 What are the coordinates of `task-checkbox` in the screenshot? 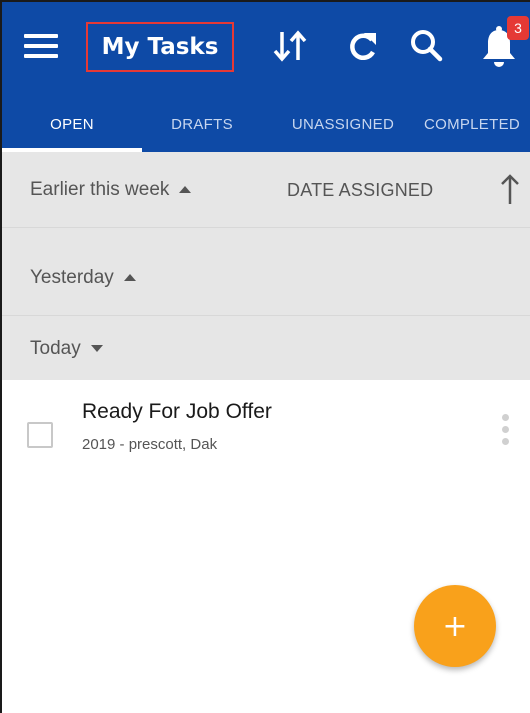 It's located at (40, 435).